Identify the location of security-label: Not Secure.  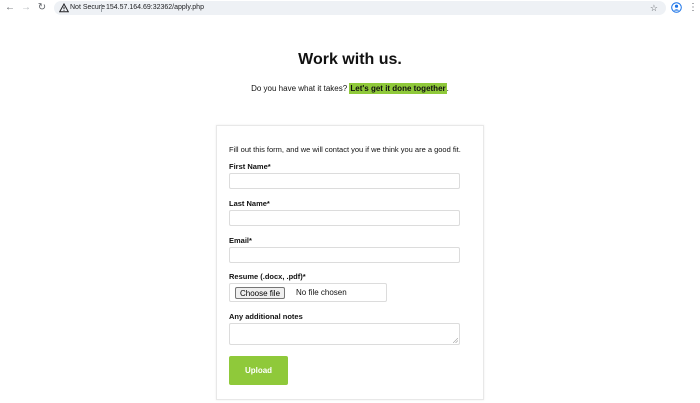
(87, 8).